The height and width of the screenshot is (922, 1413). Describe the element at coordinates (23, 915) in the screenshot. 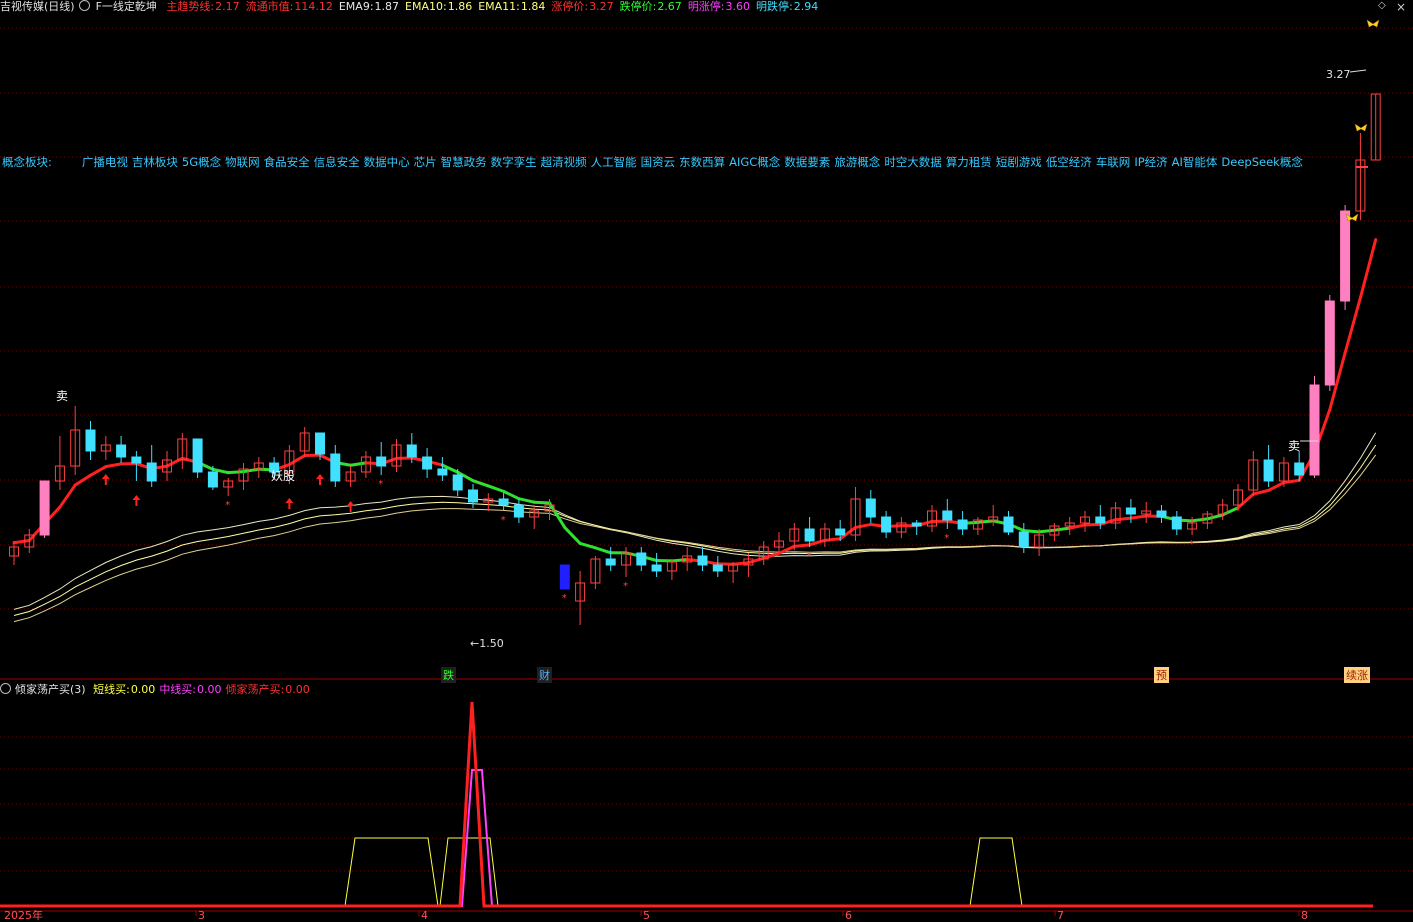

I see `year-label: 2025年` at that location.